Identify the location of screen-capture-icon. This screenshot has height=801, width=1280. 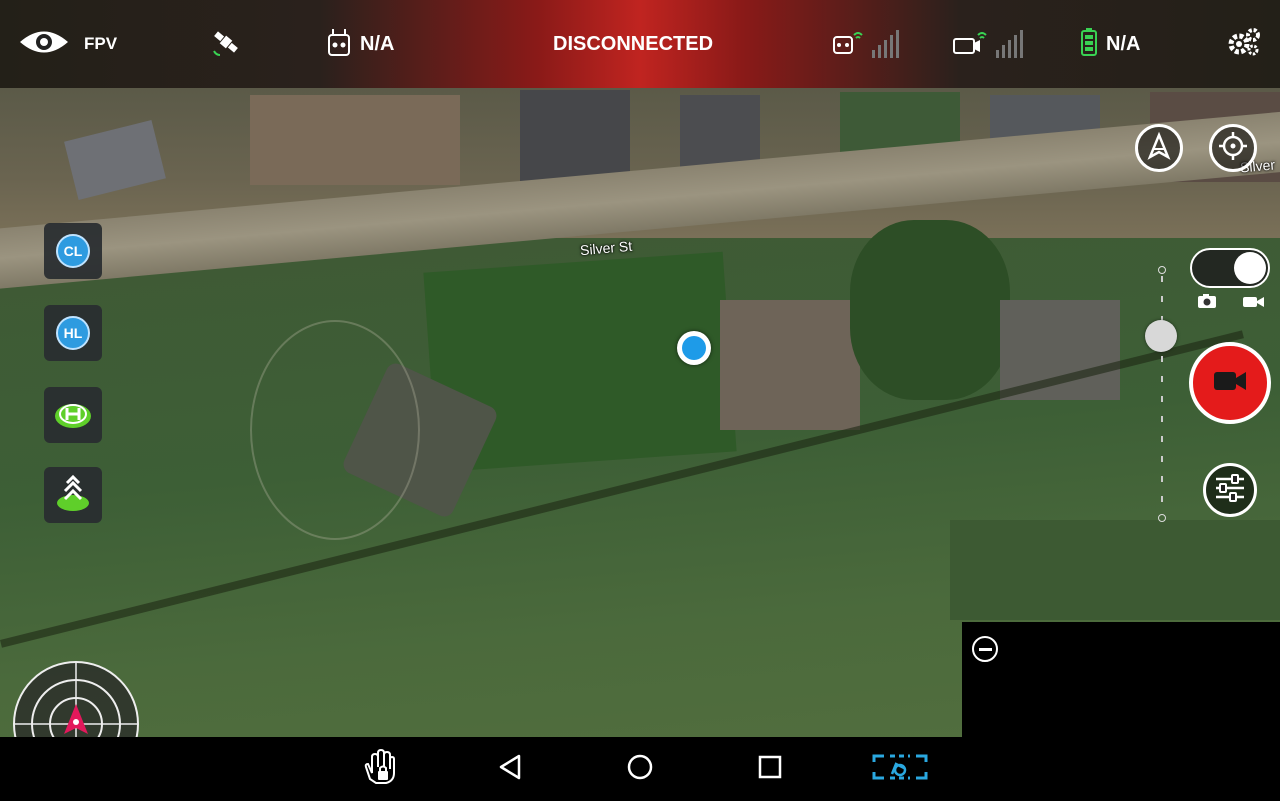
(900, 769).